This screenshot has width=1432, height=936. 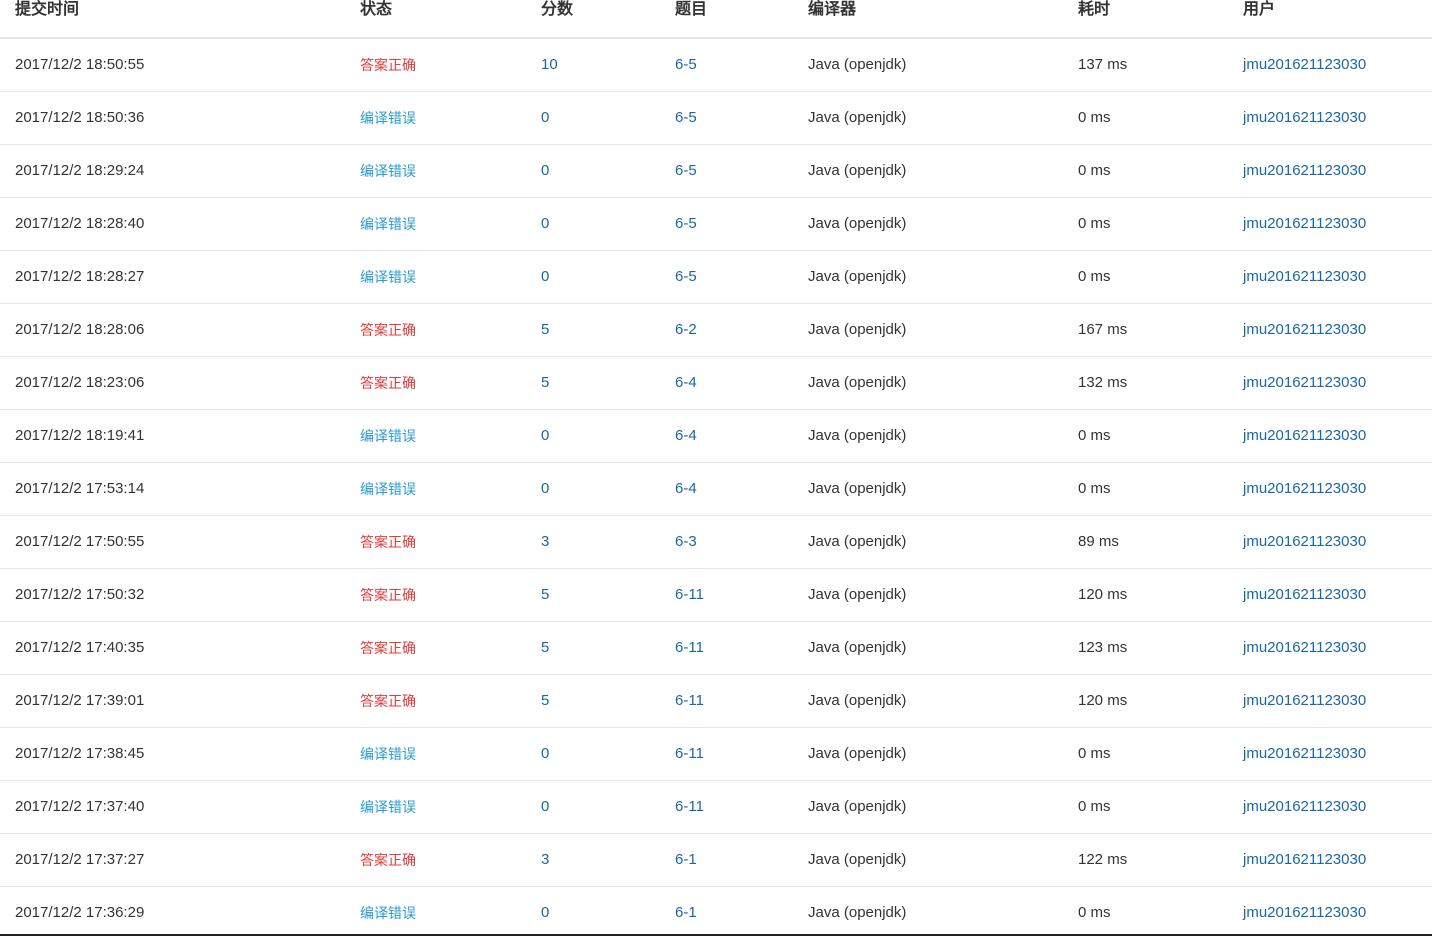 I want to click on cell-time: 2017/12/2 17:38:45, so click(x=172, y=754).